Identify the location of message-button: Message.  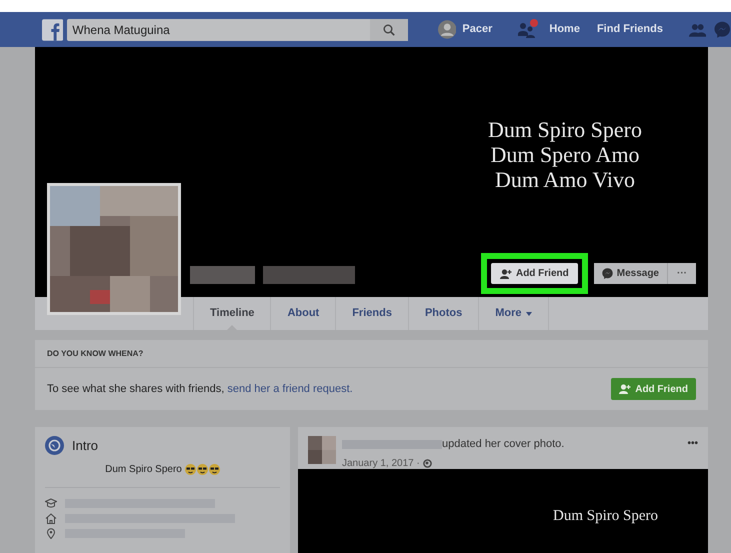
(631, 273).